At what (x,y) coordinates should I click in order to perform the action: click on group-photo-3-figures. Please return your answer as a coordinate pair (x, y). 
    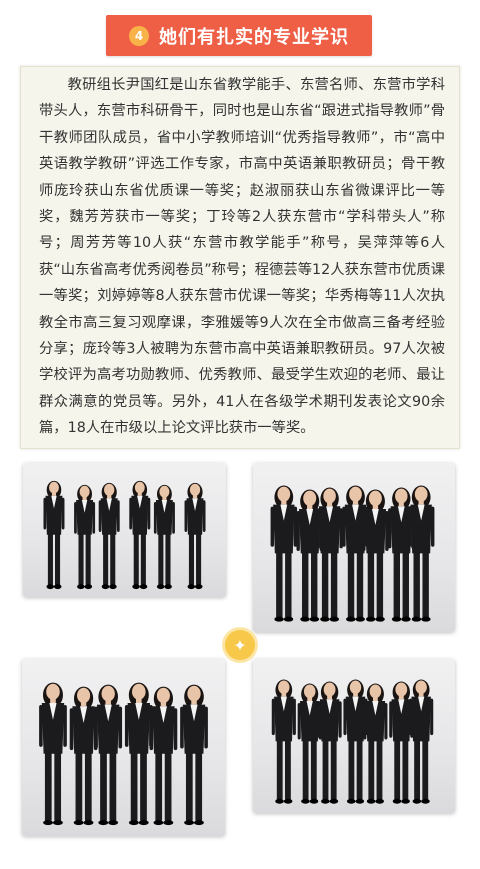
    Looking at the image, I should click on (123, 754).